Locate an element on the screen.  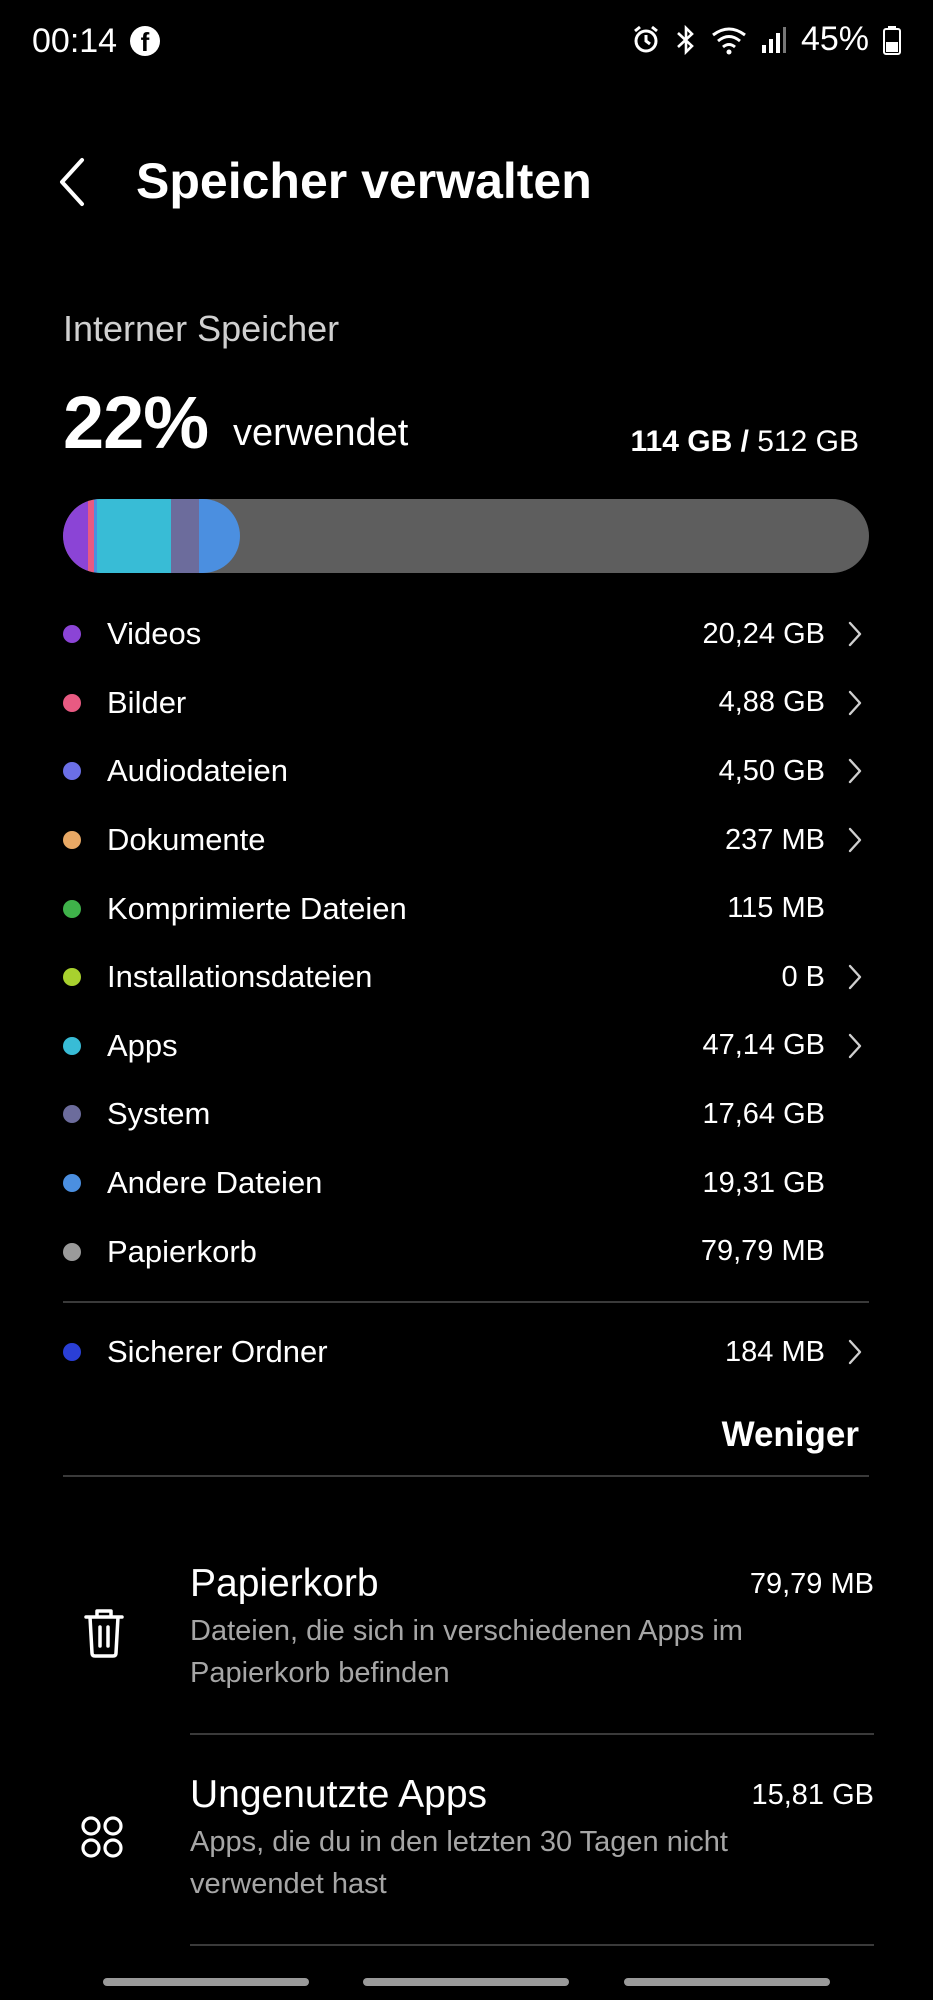
category-size: 184 MB is located at coordinates (775, 1351).